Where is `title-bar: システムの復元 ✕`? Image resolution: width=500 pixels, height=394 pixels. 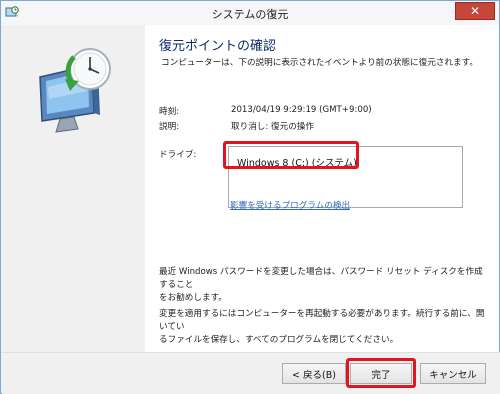 title-bar: システムの復元 ✕ is located at coordinates (250, 13).